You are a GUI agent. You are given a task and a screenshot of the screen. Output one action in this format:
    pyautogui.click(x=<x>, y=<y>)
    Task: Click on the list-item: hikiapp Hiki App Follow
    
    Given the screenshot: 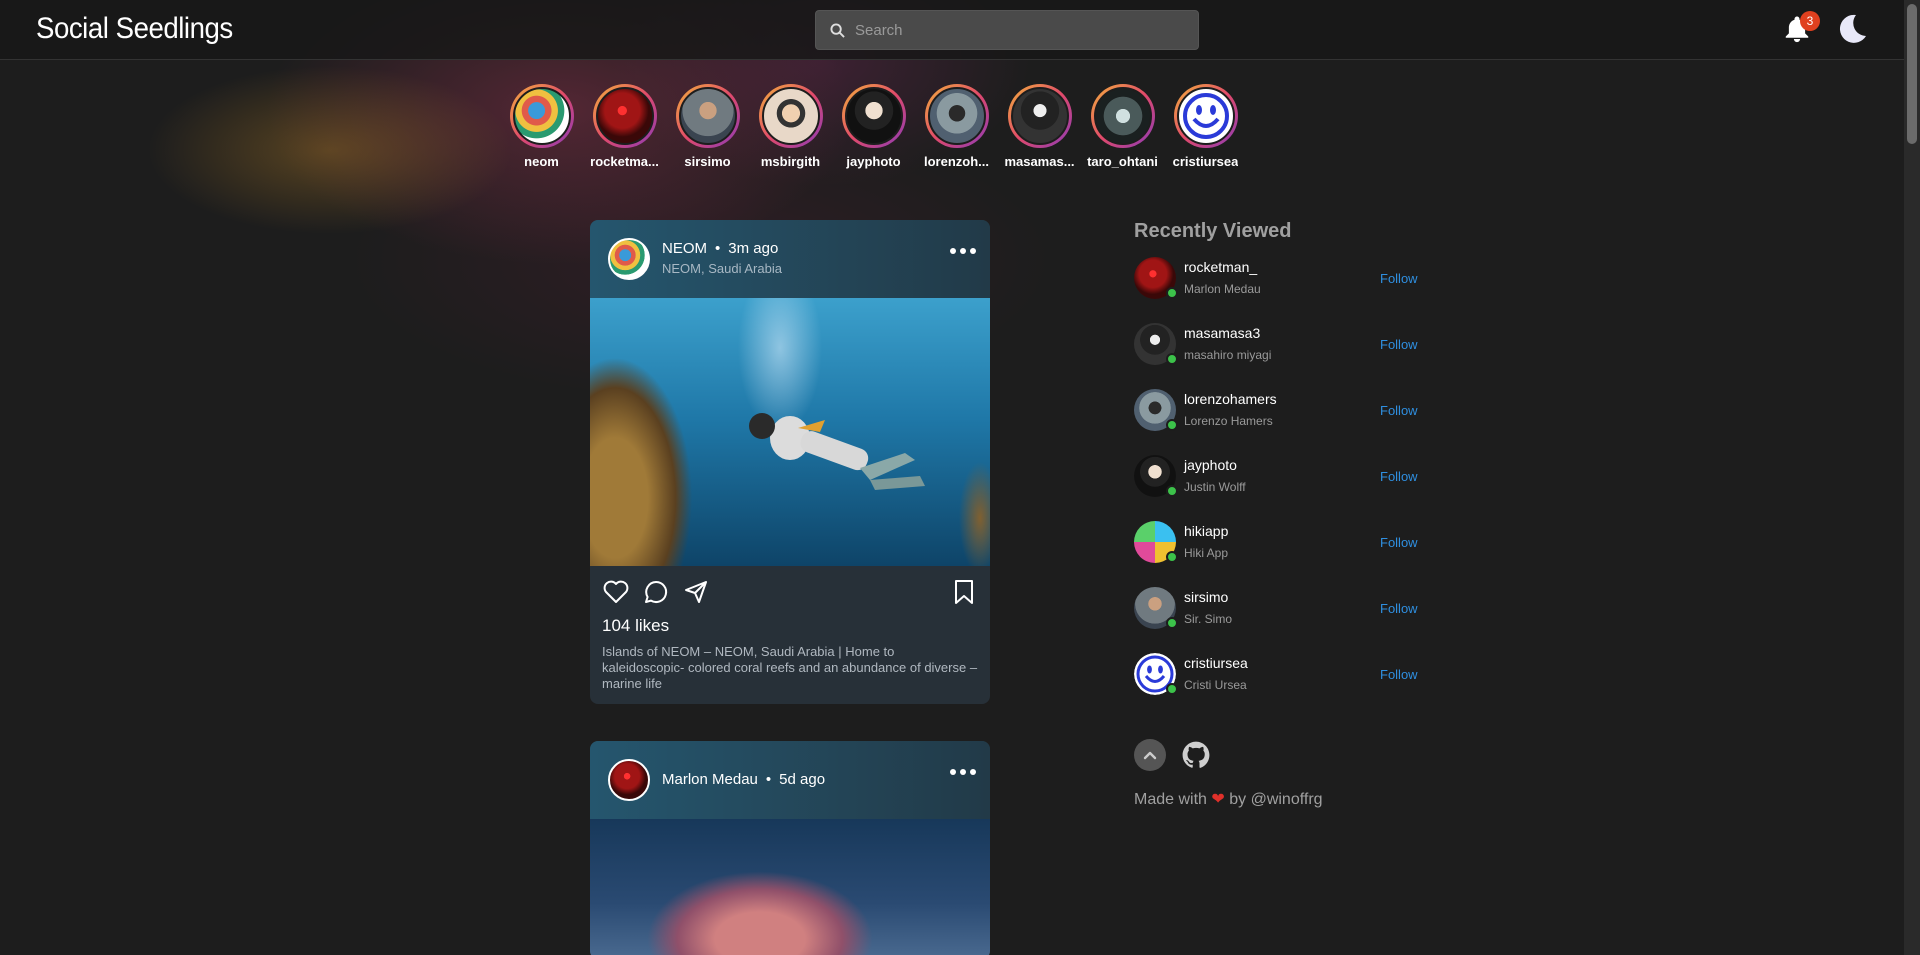 What is the action you would take?
    pyautogui.click(x=1284, y=554)
    